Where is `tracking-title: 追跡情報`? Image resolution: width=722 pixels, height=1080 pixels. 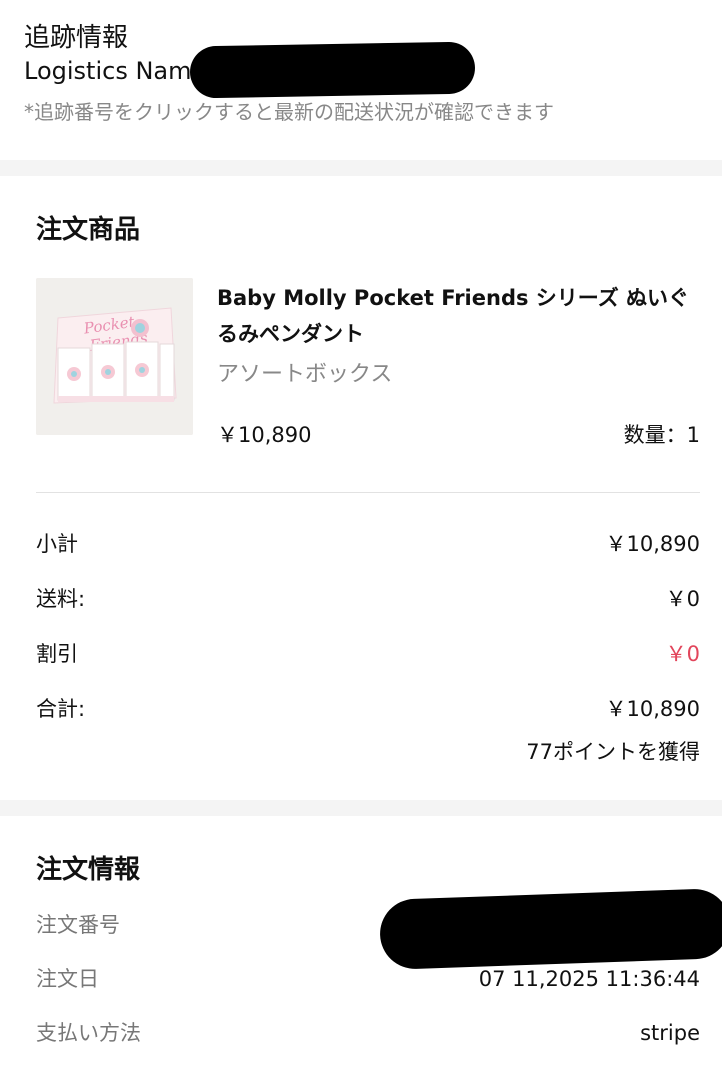
tracking-title: 追跡情報 is located at coordinates (76, 38).